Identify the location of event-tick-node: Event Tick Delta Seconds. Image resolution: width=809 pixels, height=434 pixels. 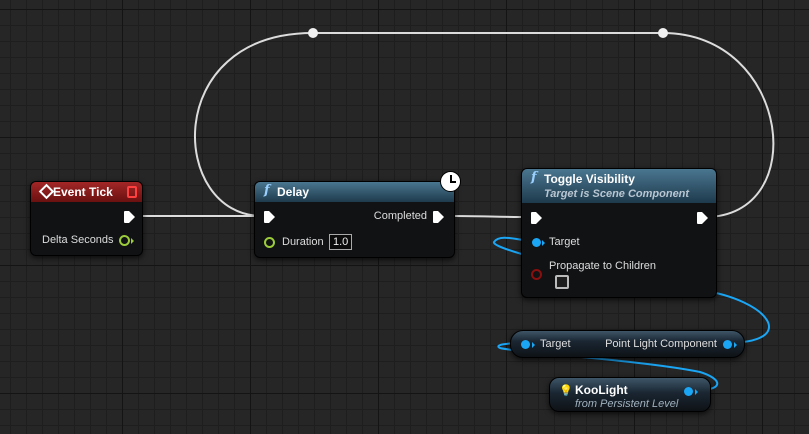
(86, 218).